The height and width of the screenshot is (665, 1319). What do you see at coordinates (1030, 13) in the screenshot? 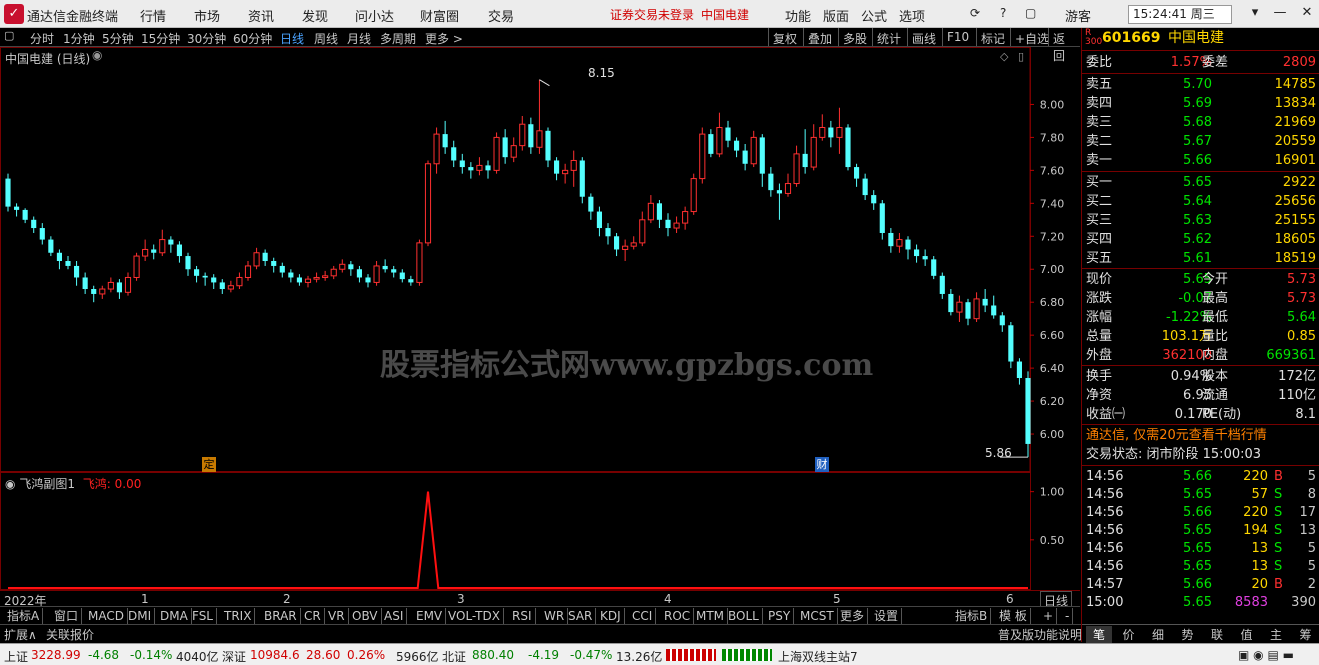
I see `lock-icon: ▢` at bounding box center [1030, 13].